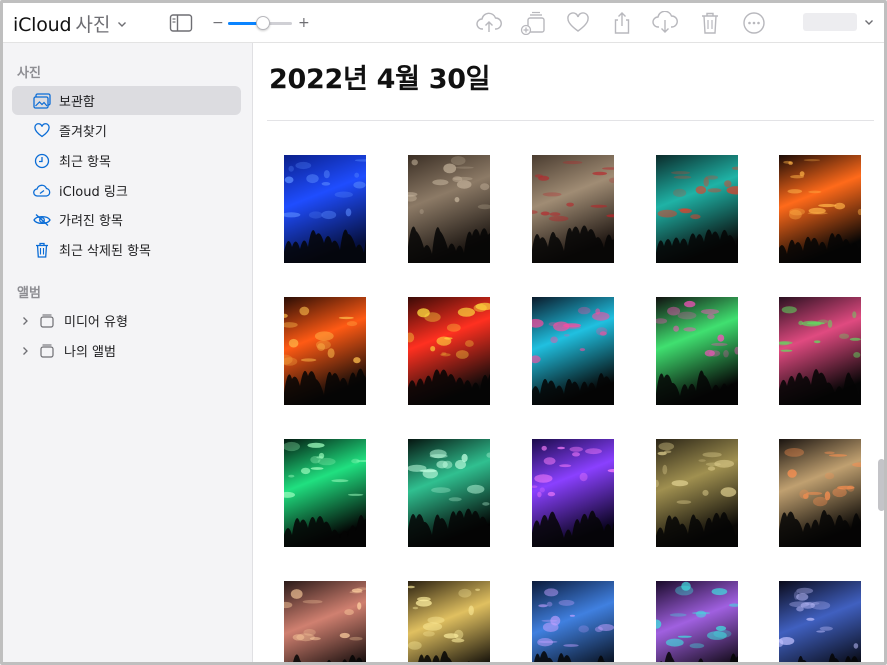 The image size is (887, 665). Describe the element at coordinates (304, 23) in the screenshot. I see `zoom-in-button: +` at that location.